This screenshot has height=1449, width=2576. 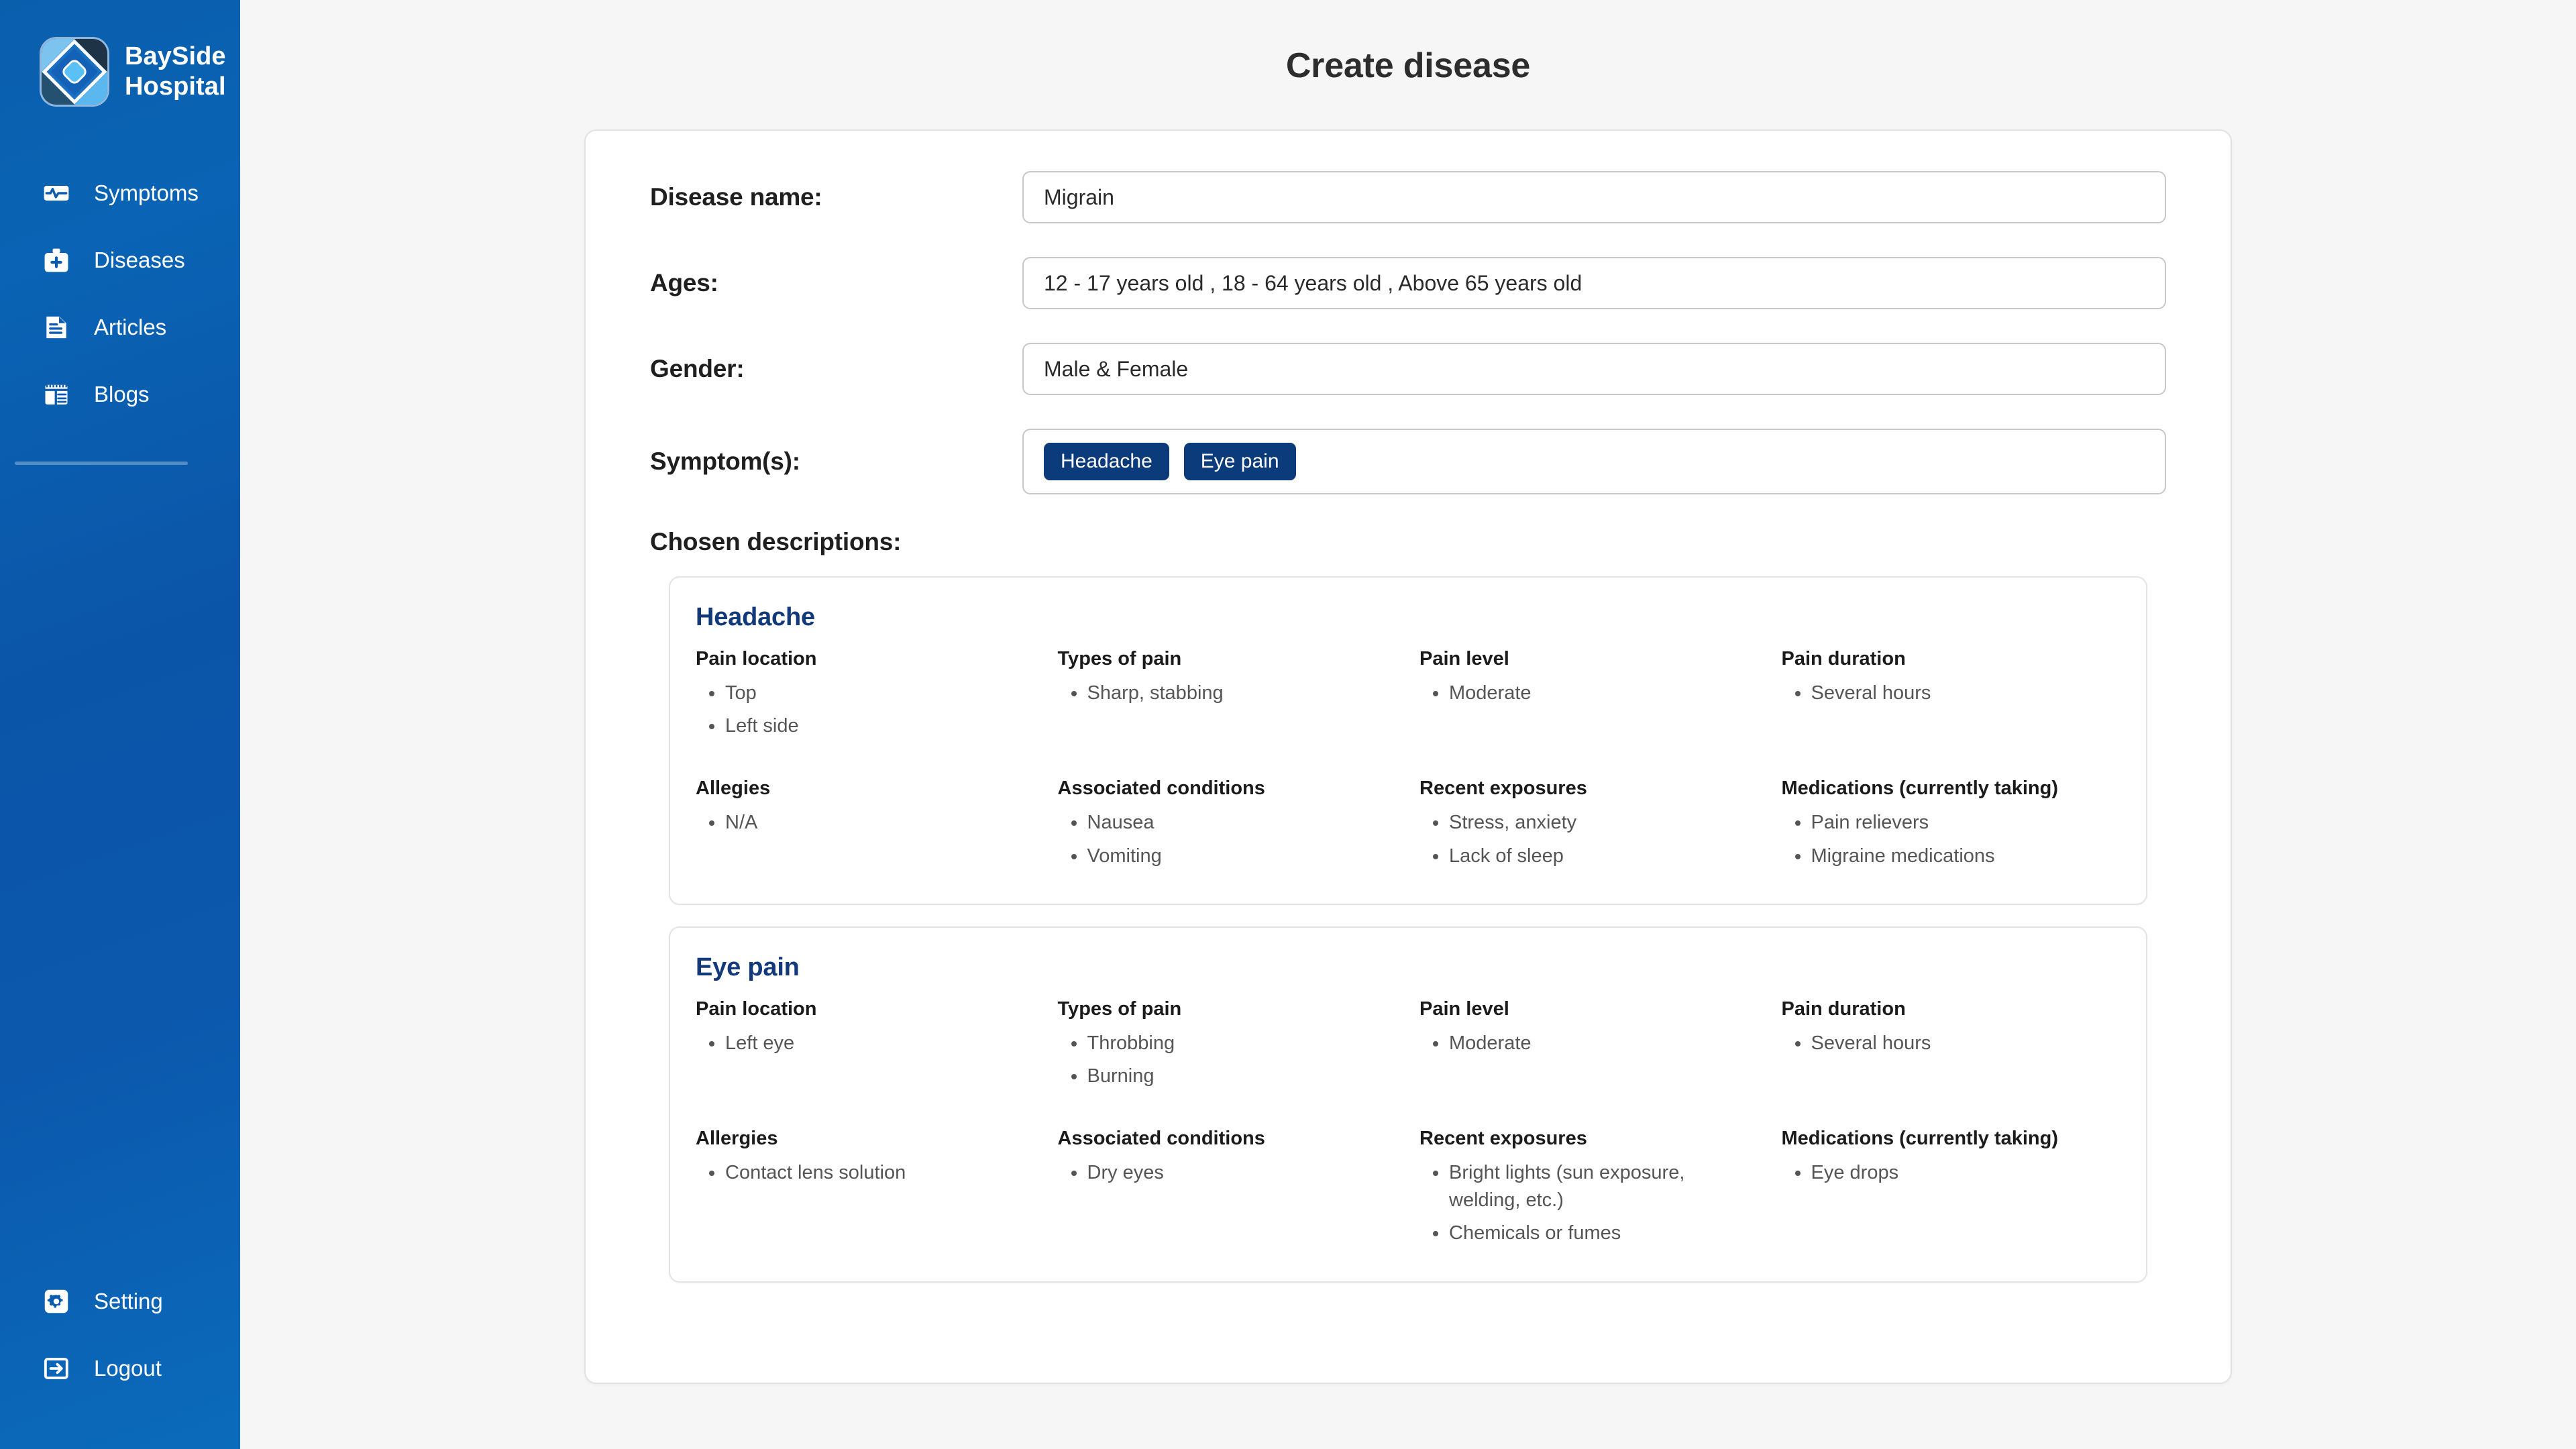 I want to click on description-field: Pain location Top Left side, so click(x=865, y=696).